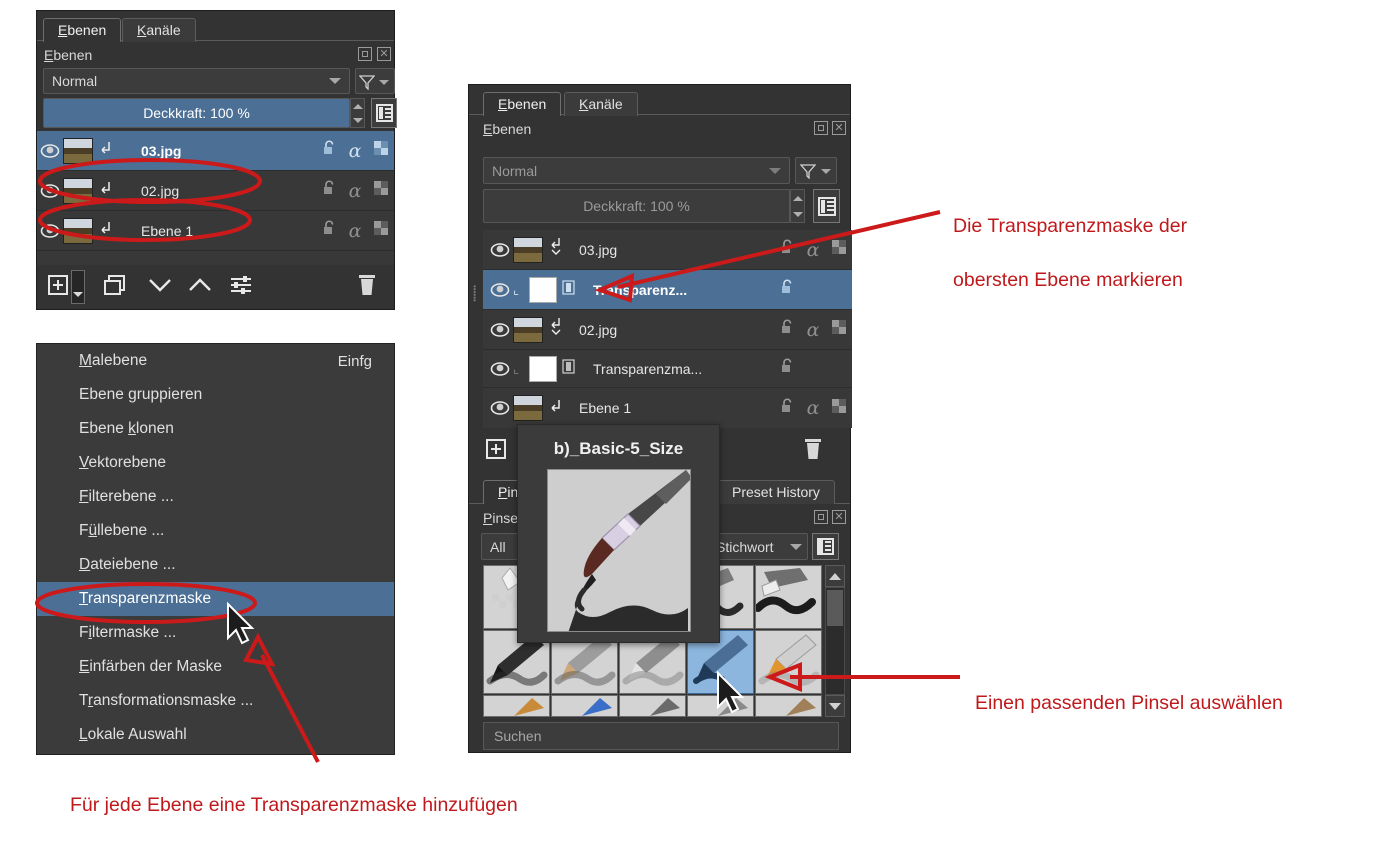 This screenshot has width=1400, height=846. What do you see at coordinates (241, 287) in the screenshot?
I see `layer-properties-slider-icon` at bounding box center [241, 287].